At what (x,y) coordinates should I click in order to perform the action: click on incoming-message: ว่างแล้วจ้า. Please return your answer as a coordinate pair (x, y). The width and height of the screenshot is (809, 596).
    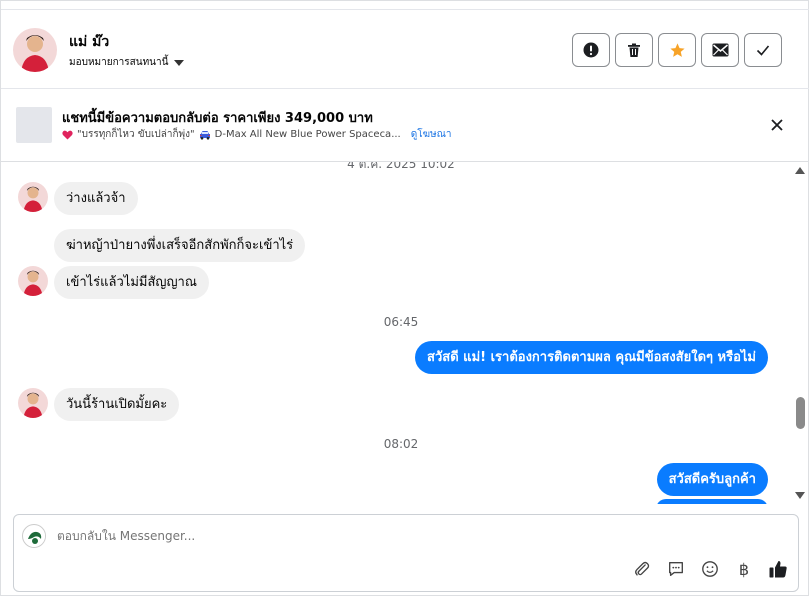
    Looking at the image, I should click on (96, 198).